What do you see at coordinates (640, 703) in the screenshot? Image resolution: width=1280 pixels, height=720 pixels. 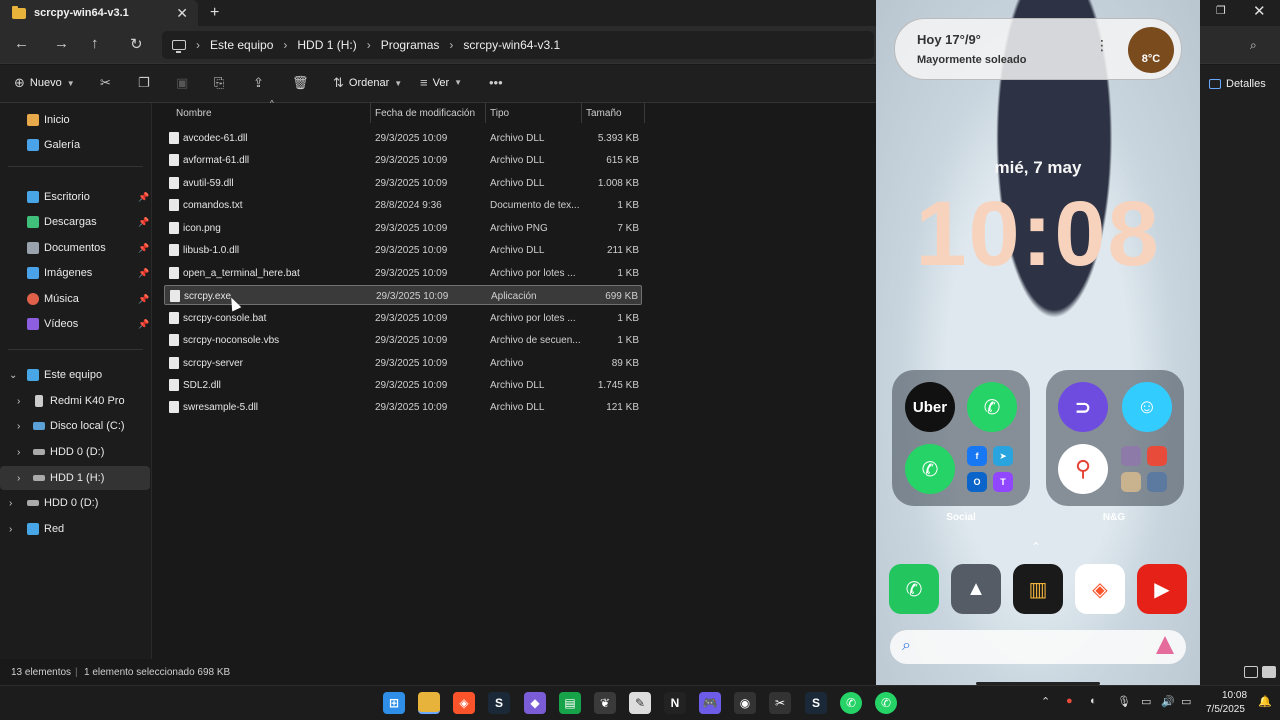 I see `notepad-icon: ✎` at bounding box center [640, 703].